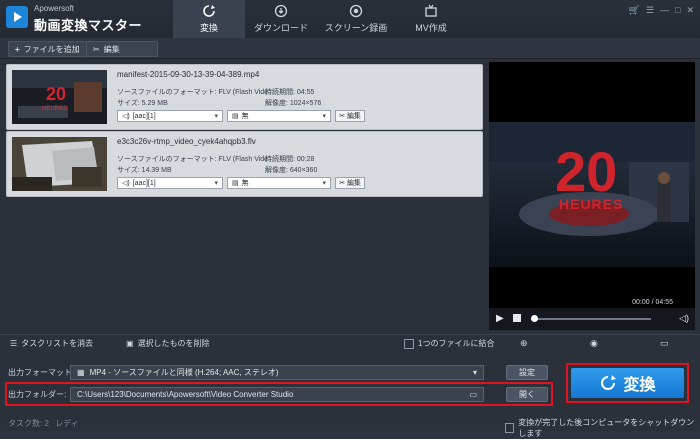 This screenshot has width=700, height=439. What do you see at coordinates (281, 11) in the screenshot?
I see `download-icon` at bounding box center [281, 11].